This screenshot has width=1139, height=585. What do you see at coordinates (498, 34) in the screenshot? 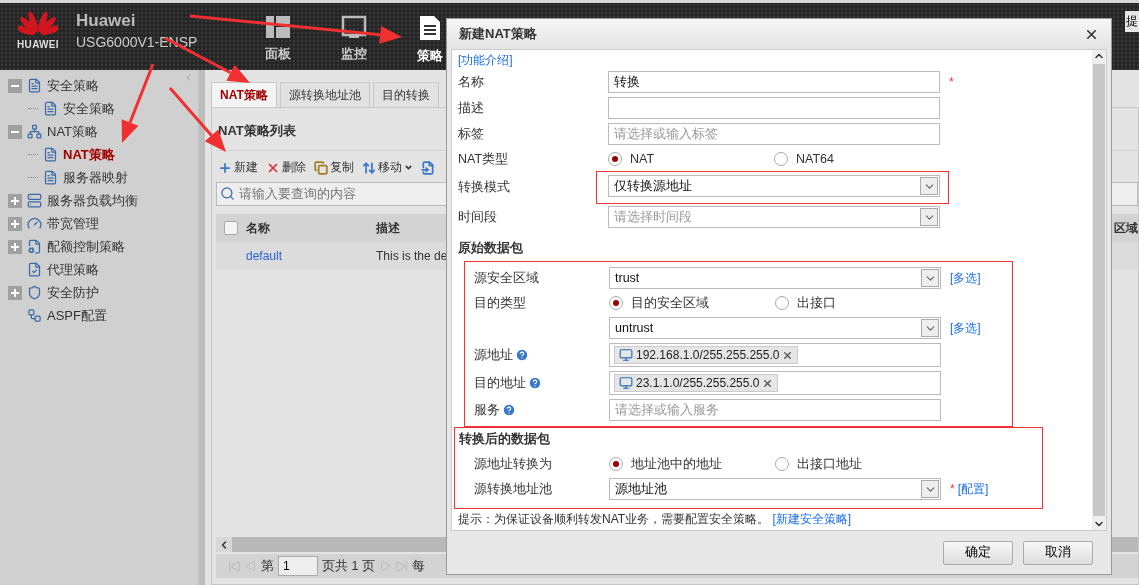
I see `dialog-title: 新建NAT策略` at bounding box center [498, 34].